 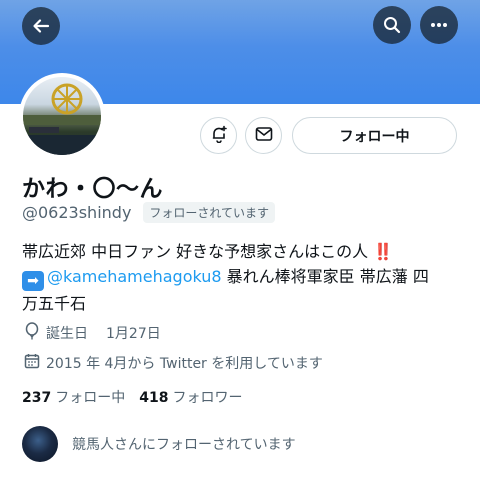 I want to click on right-arrow-emoji: ➡, so click(x=33, y=281).